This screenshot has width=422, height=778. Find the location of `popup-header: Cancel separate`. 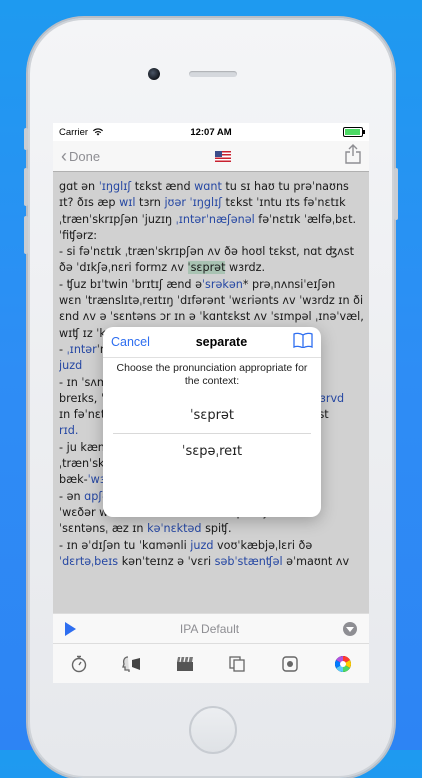

popup-header: Cancel separate is located at coordinates (212, 342).